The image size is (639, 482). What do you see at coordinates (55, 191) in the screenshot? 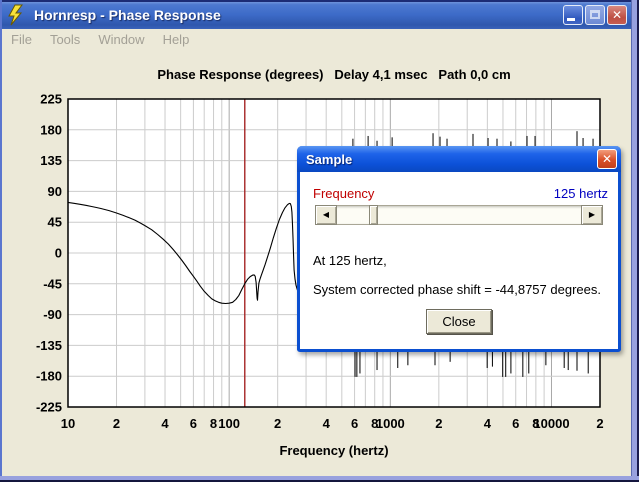
I see `y-tick-label: 90` at bounding box center [55, 191].